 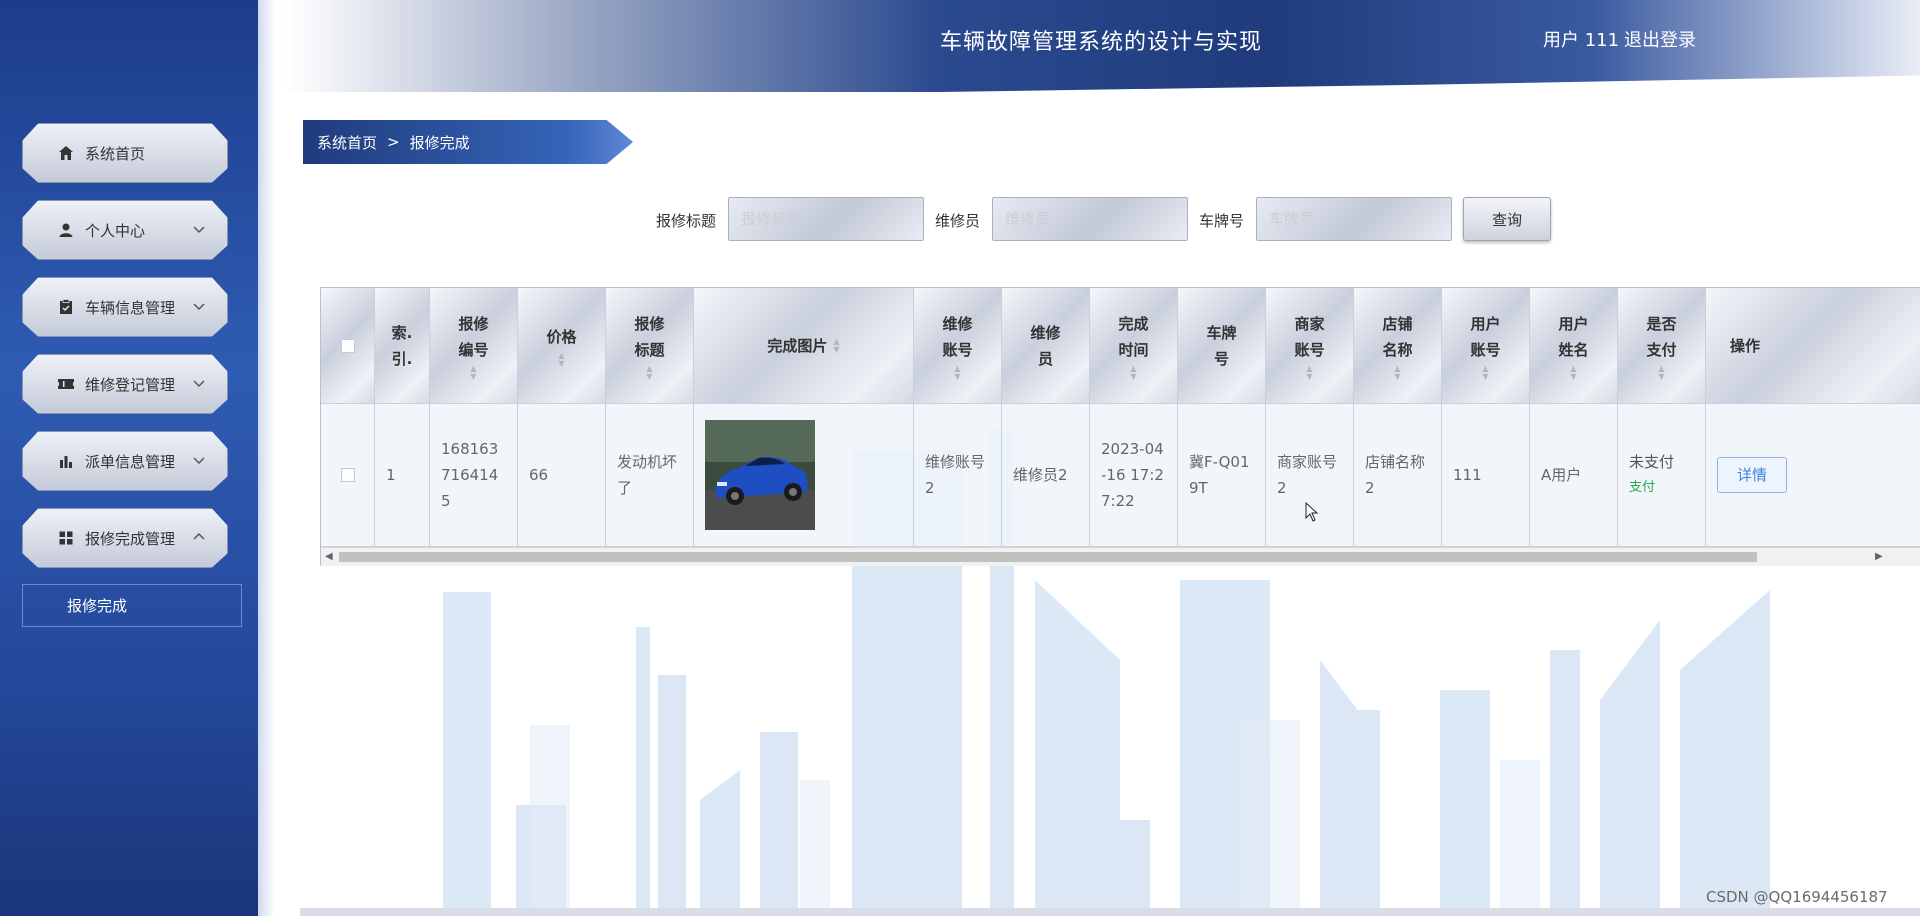 What do you see at coordinates (1397, 336) in the screenshot?
I see `header-label: 店铺 名称` at bounding box center [1397, 336].